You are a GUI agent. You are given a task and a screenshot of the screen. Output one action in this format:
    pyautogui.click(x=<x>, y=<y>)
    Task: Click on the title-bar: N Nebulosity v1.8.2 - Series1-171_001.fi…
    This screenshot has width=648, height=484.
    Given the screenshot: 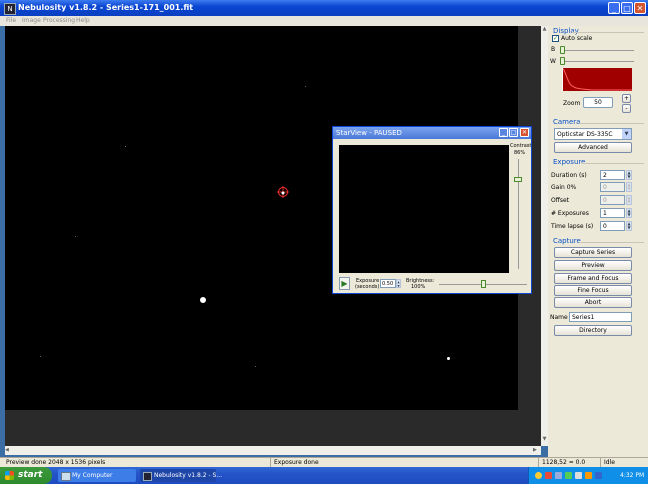 What is the action you would take?
    pyautogui.click(x=324, y=8)
    